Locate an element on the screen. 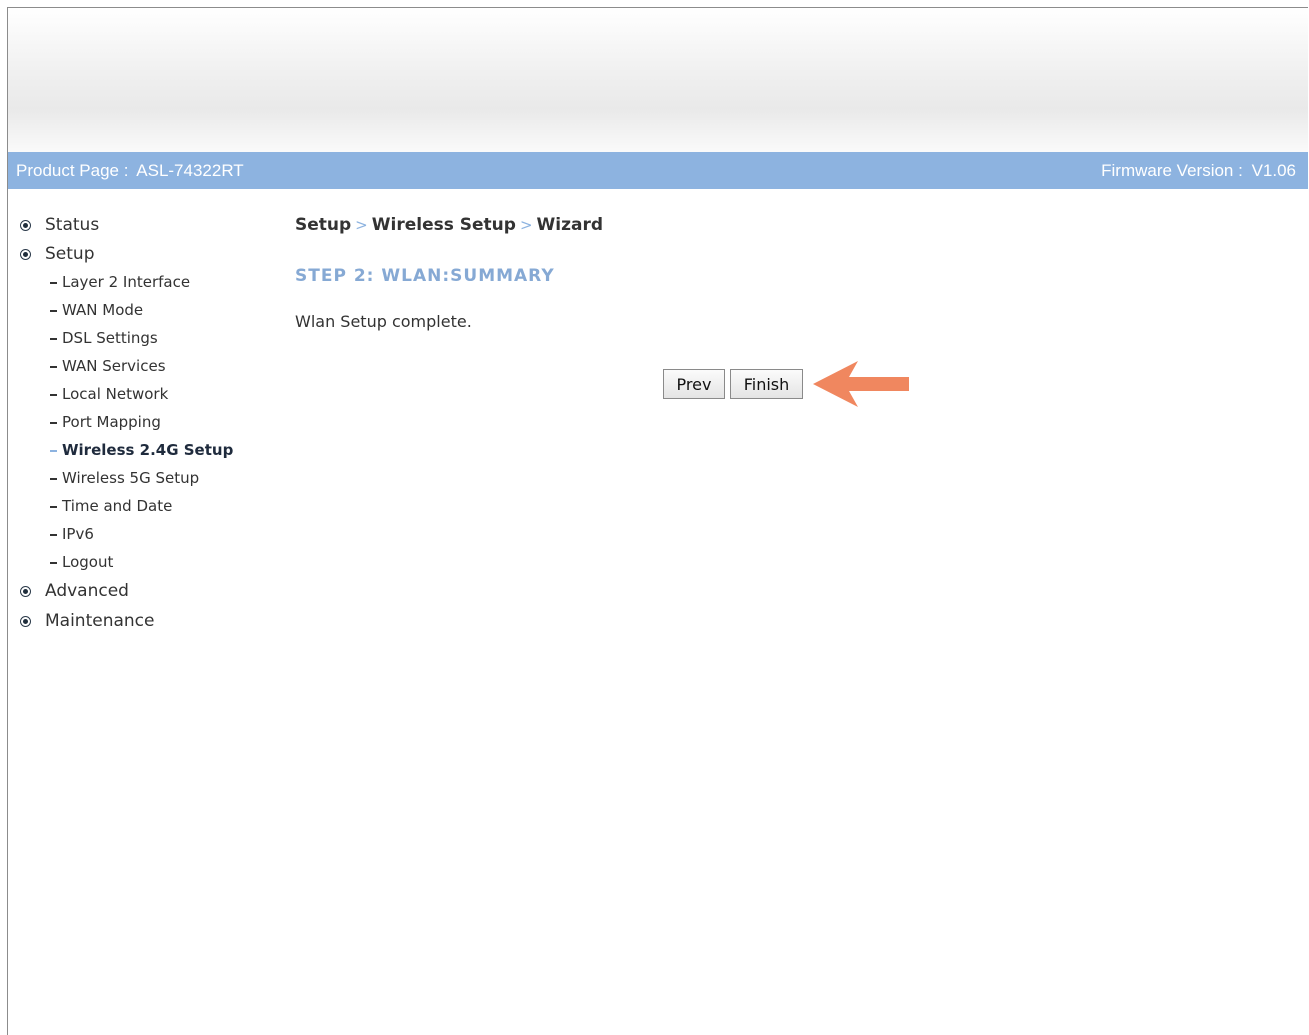 Image resolution: width=1309 pixels, height=1035 pixels. nav-subitem-dsl-settings: DSL Settings is located at coordinates (149, 338).